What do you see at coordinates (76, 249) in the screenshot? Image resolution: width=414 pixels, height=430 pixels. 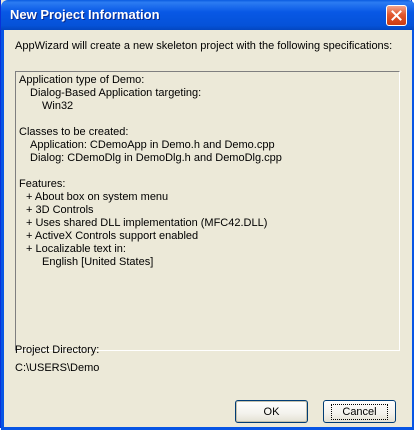 I see `spec-line: + Localizable text in:` at bounding box center [76, 249].